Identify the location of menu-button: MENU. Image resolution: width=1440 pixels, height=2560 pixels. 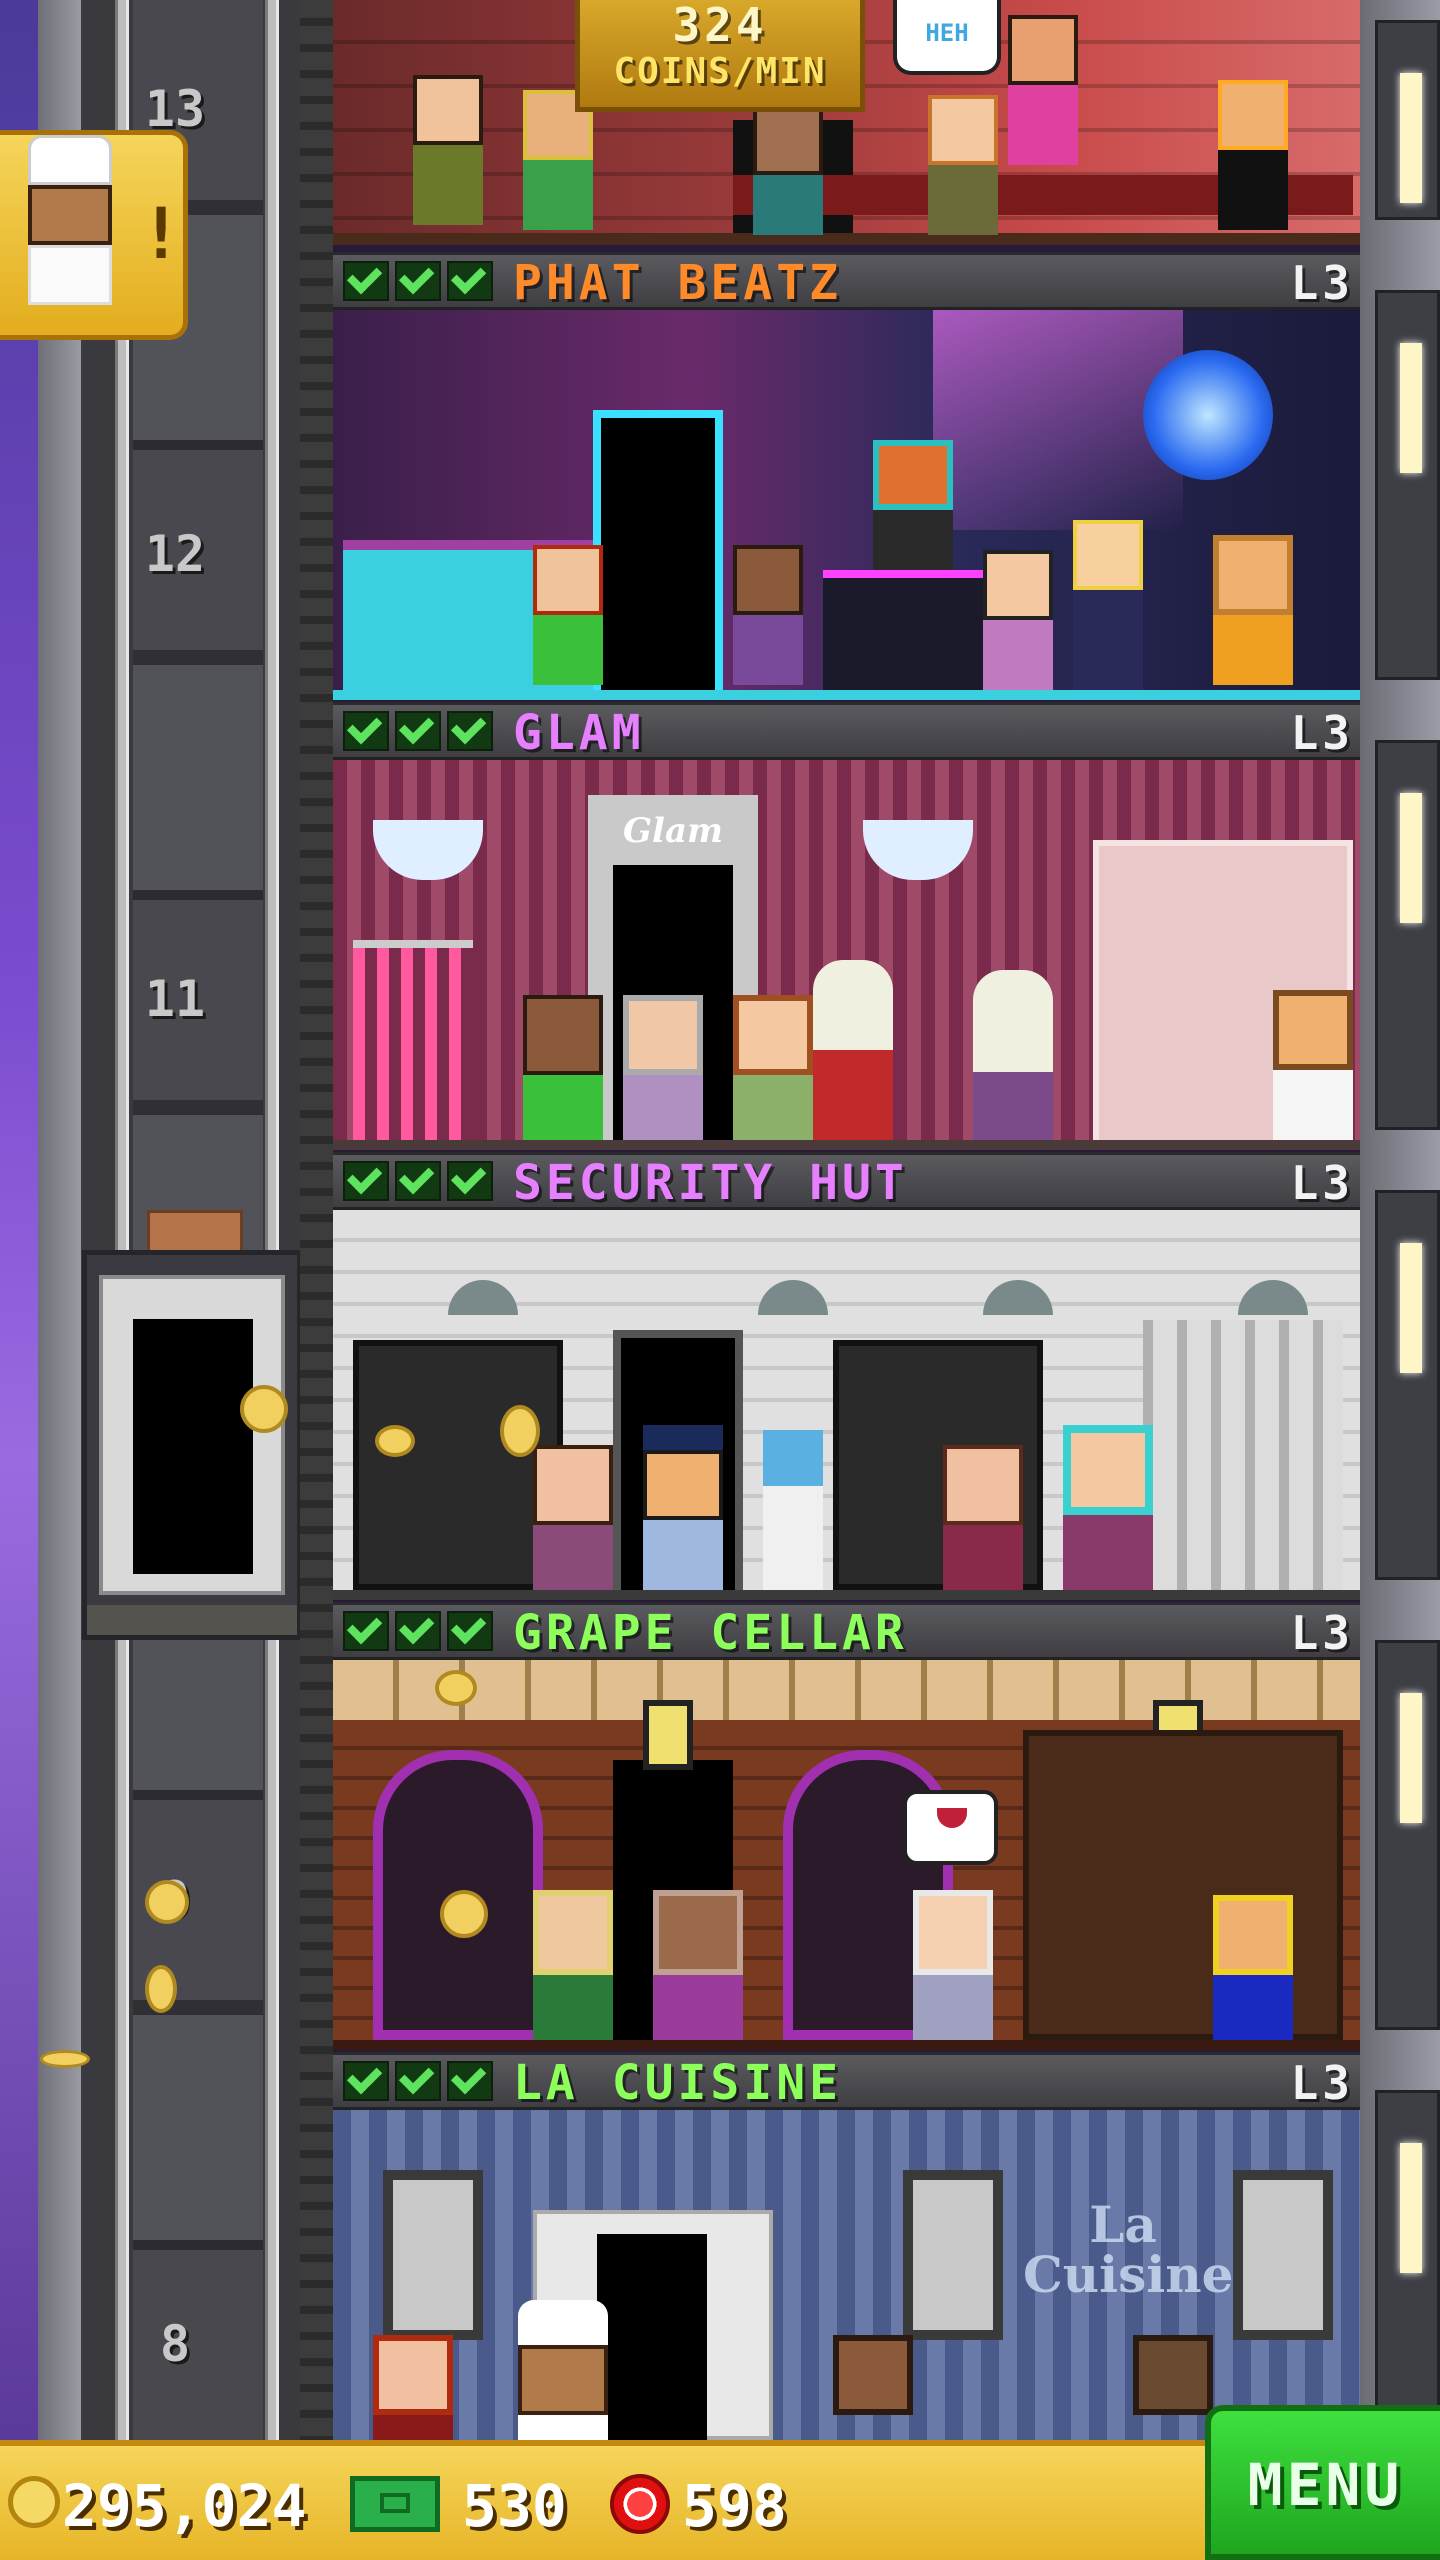
(1322, 2482).